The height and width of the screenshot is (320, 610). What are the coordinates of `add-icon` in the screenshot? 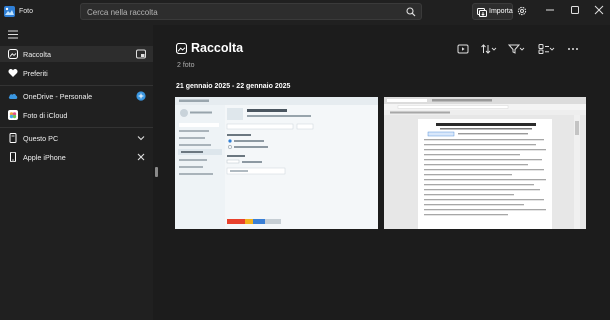 It's located at (141, 96).